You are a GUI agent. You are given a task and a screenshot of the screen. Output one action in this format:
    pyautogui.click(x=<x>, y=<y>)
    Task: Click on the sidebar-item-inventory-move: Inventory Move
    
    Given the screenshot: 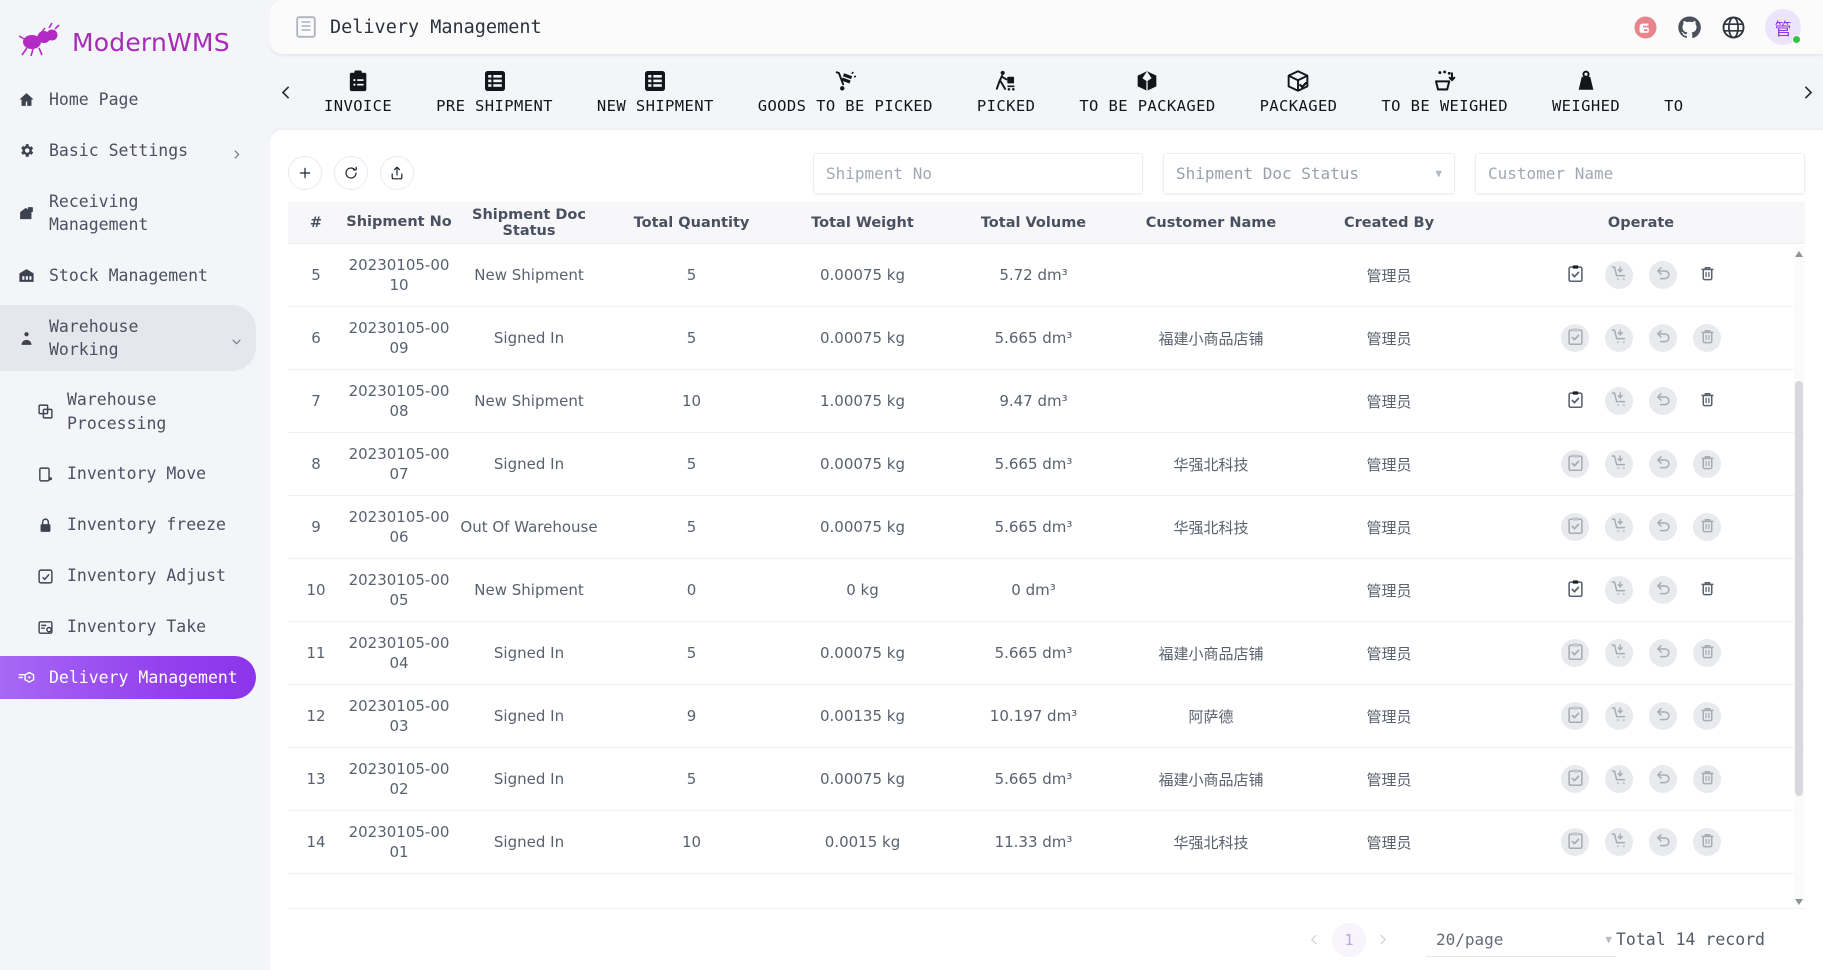 What is the action you would take?
    pyautogui.click(x=128, y=474)
    